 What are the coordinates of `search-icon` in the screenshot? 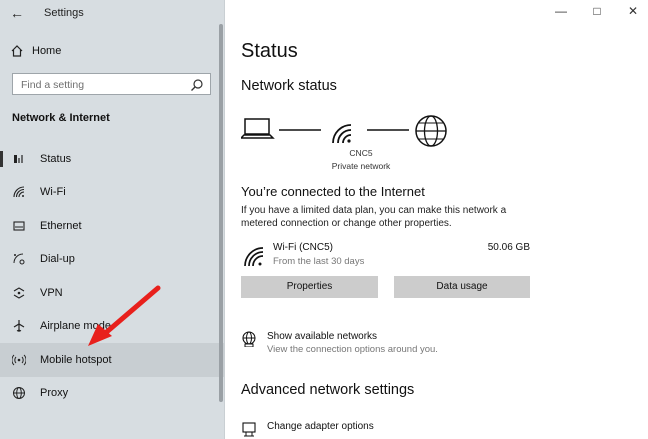 It's located at (197, 85).